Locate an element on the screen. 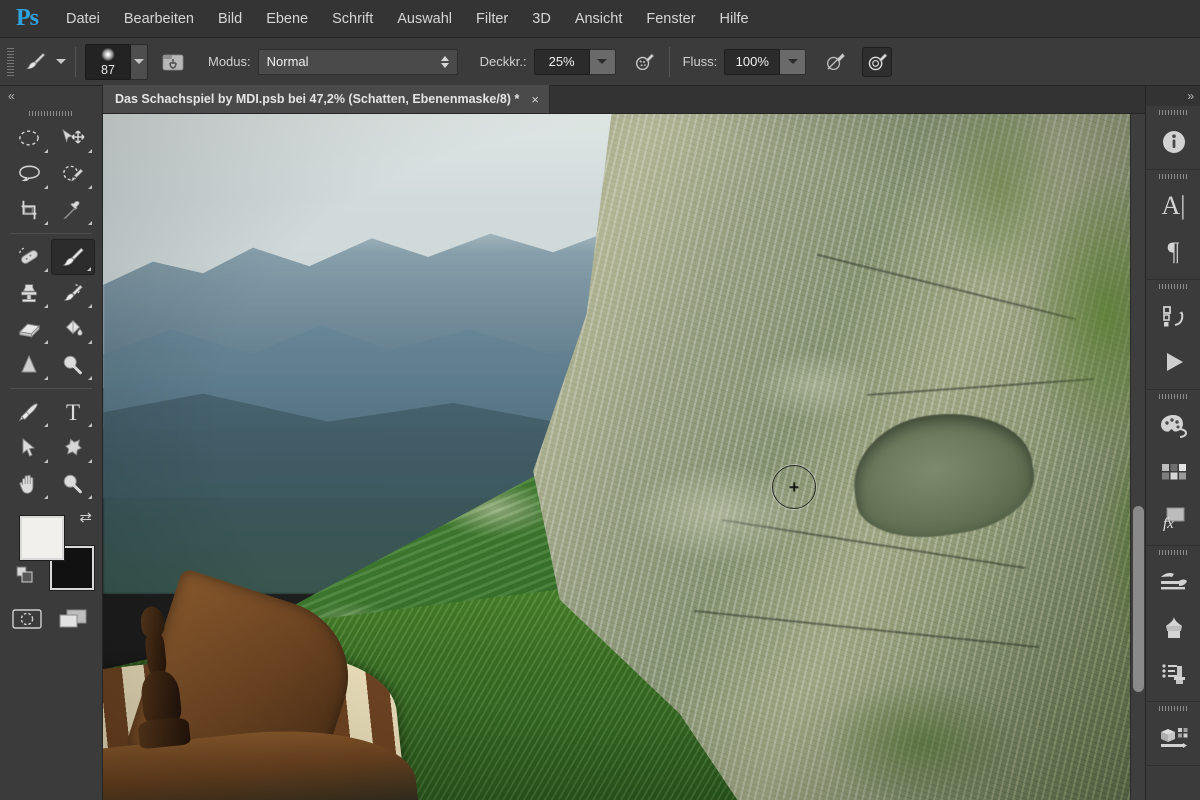 The height and width of the screenshot is (800, 1200). quick-selection-tool is located at coordinates (73, 174).